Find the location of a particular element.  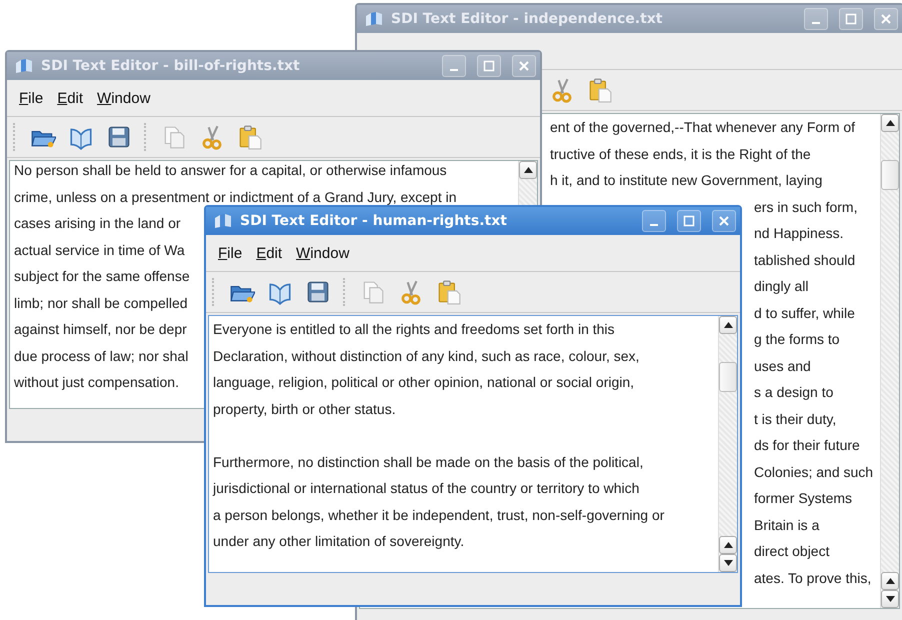

text-line: tablished should is located at coordinates (805, 260).